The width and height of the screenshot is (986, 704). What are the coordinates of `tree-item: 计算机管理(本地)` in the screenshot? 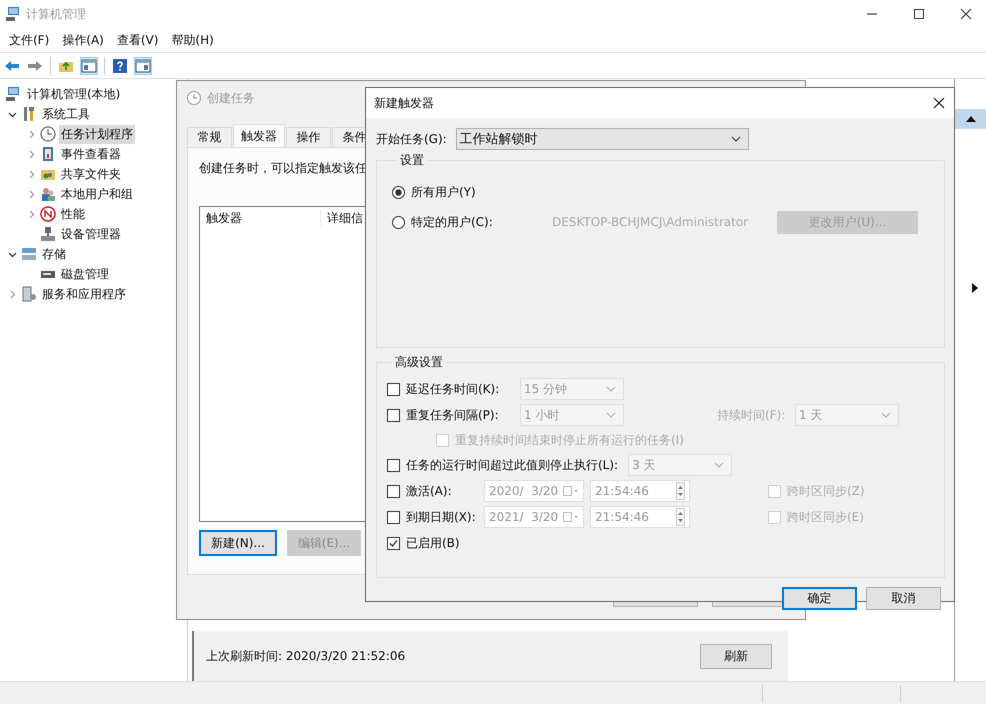 It's located at (73, 94).